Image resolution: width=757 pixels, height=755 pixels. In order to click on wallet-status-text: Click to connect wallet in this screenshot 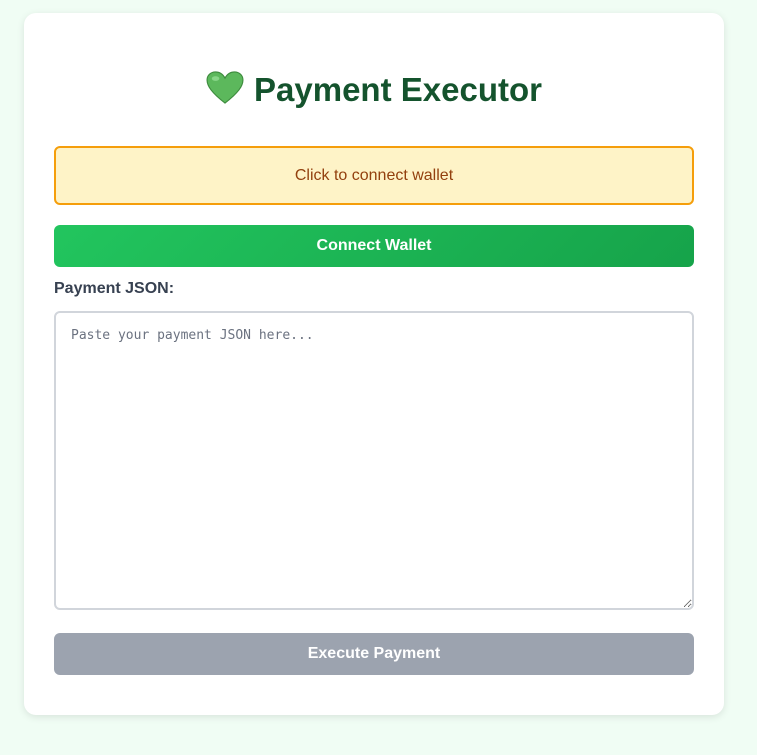, I will do `click(374, 175)`.